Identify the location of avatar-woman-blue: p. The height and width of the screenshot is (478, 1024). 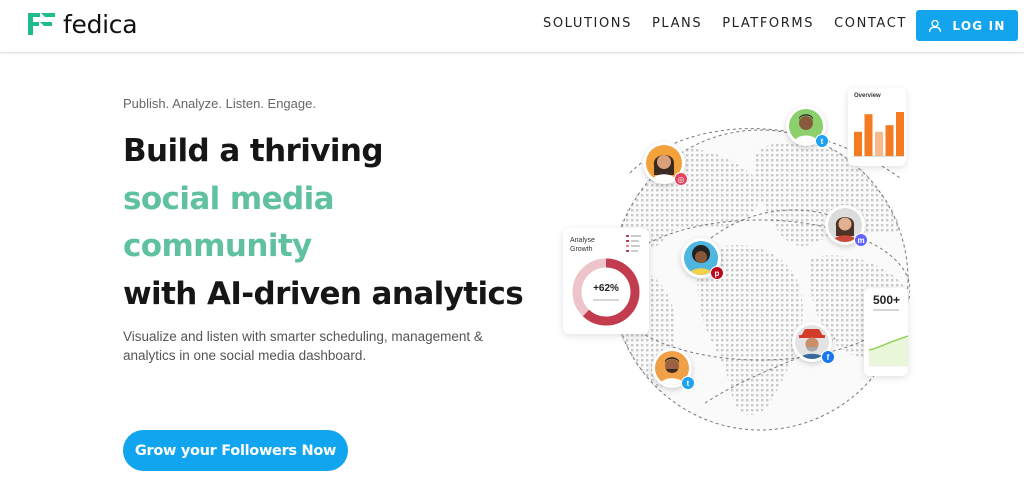
(702, 259).